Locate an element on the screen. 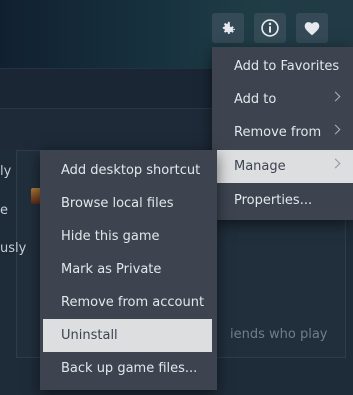 The height and width of the screenshot is (395, 353). menu-item-mark-as-private: Mark as Private is located at coordinates (128, 269).